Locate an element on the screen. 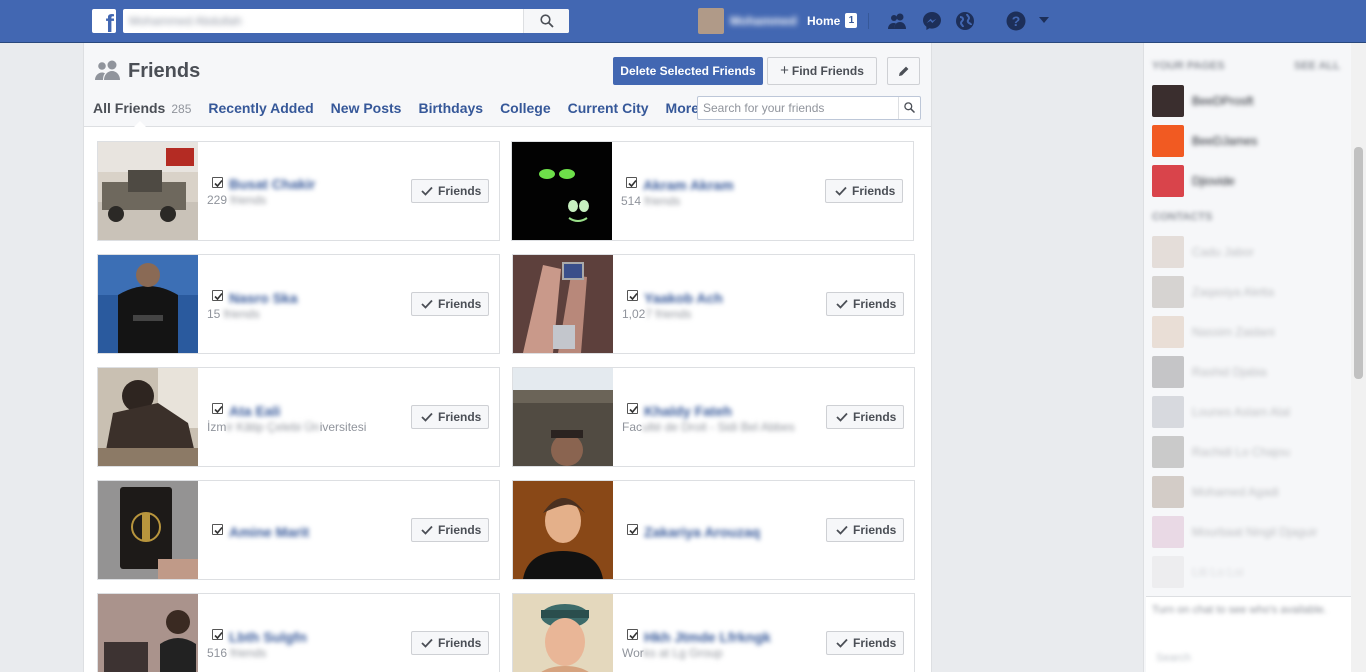 The height and width of the screenshot is (672, 1366). scrollbar is located at coordinates (1358, 357).